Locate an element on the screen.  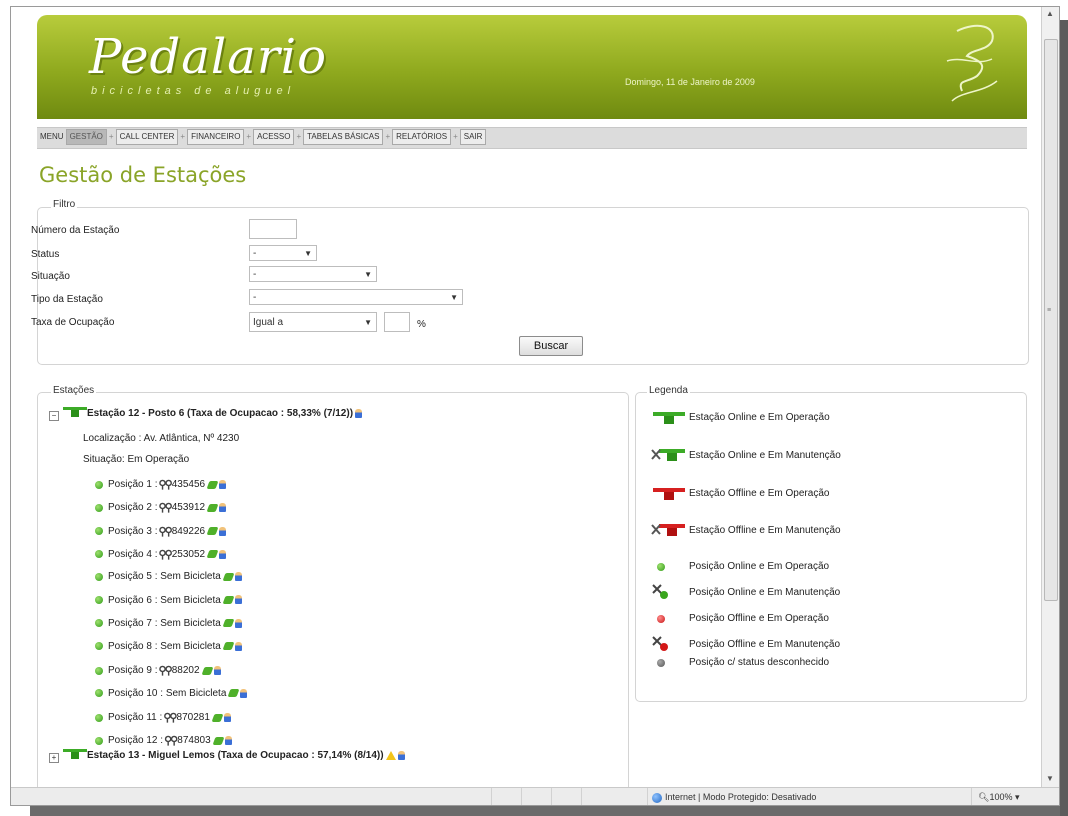
zoom-control: 🔍︎100% ▾ is located at coordinates (1009, 796).